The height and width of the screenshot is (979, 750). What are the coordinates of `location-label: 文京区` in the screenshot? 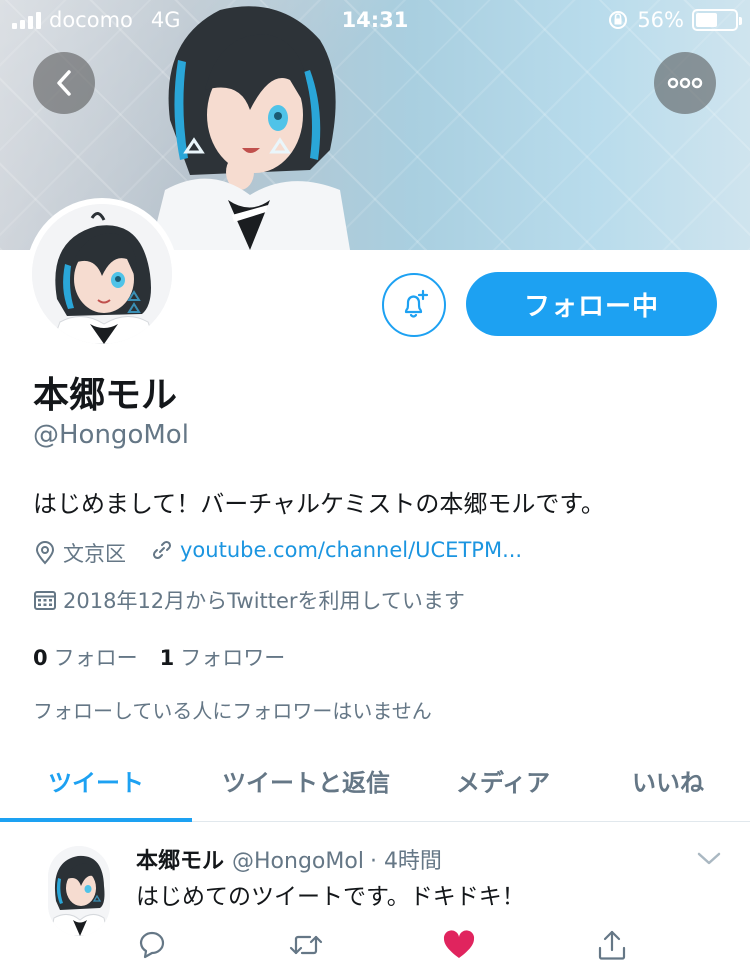 It's located at (94, 554).